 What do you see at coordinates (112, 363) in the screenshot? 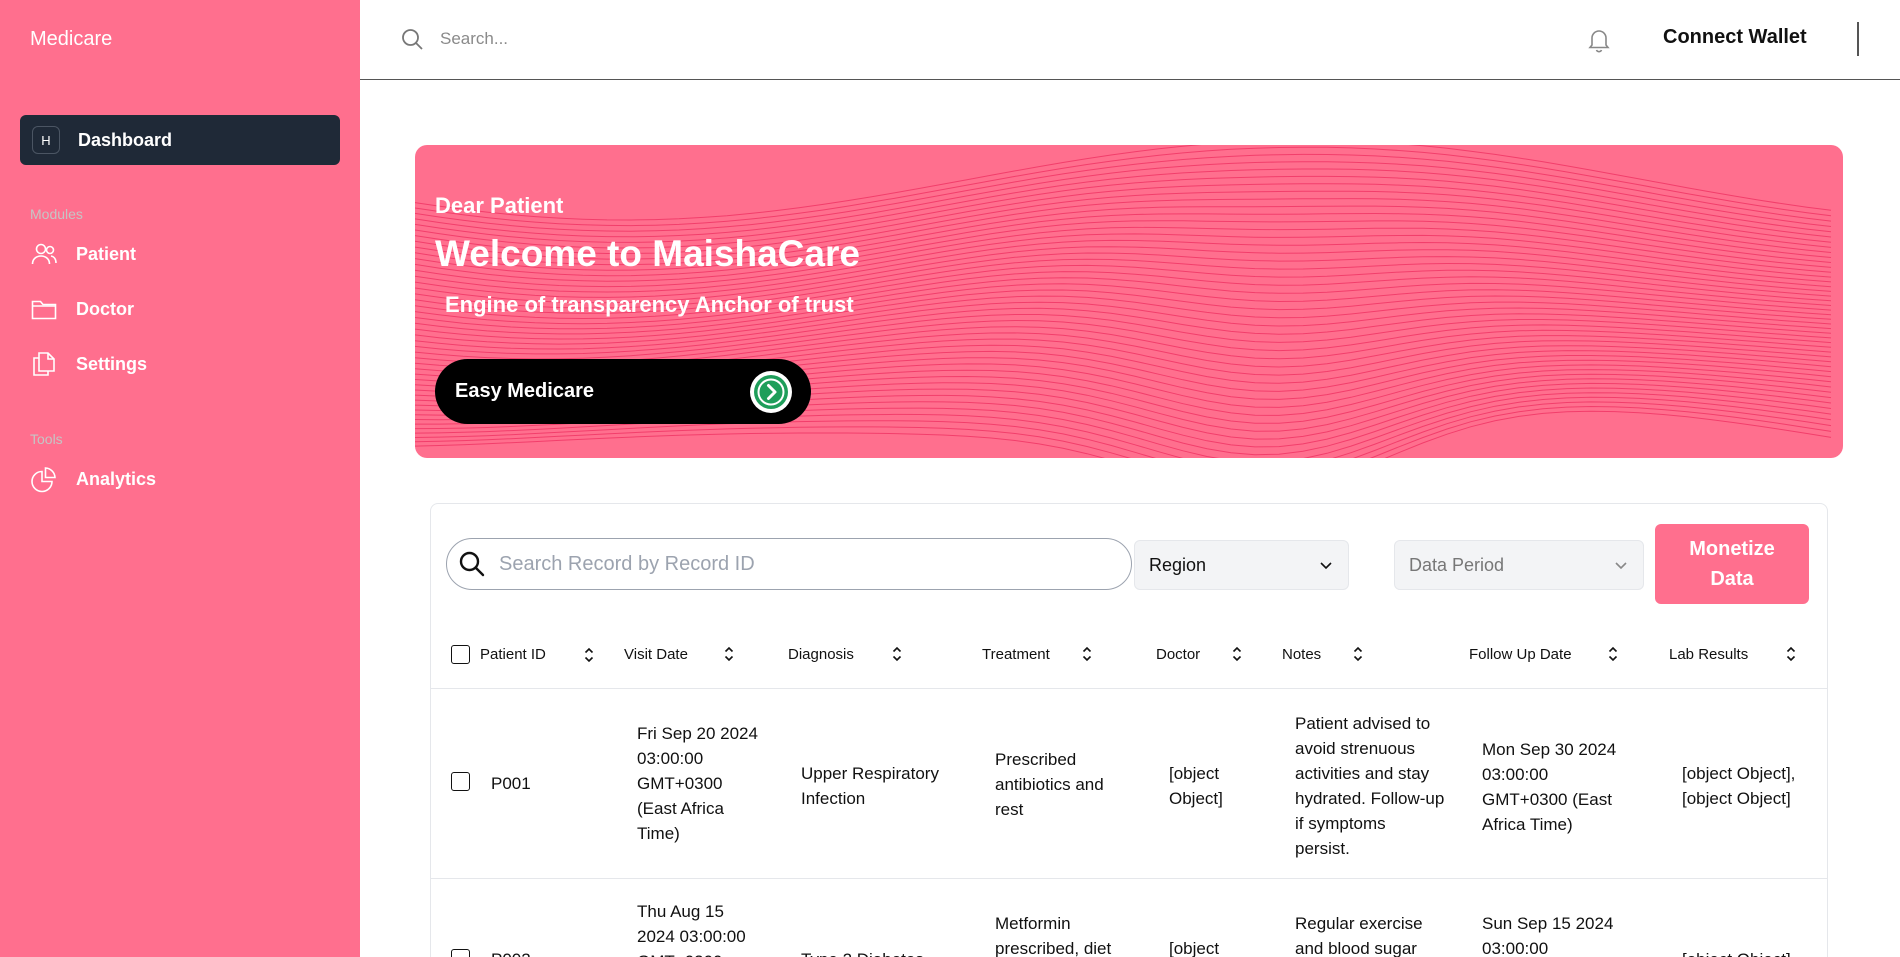
I see `sidebar-item-label: Settings` at bounding box center [112, 363].